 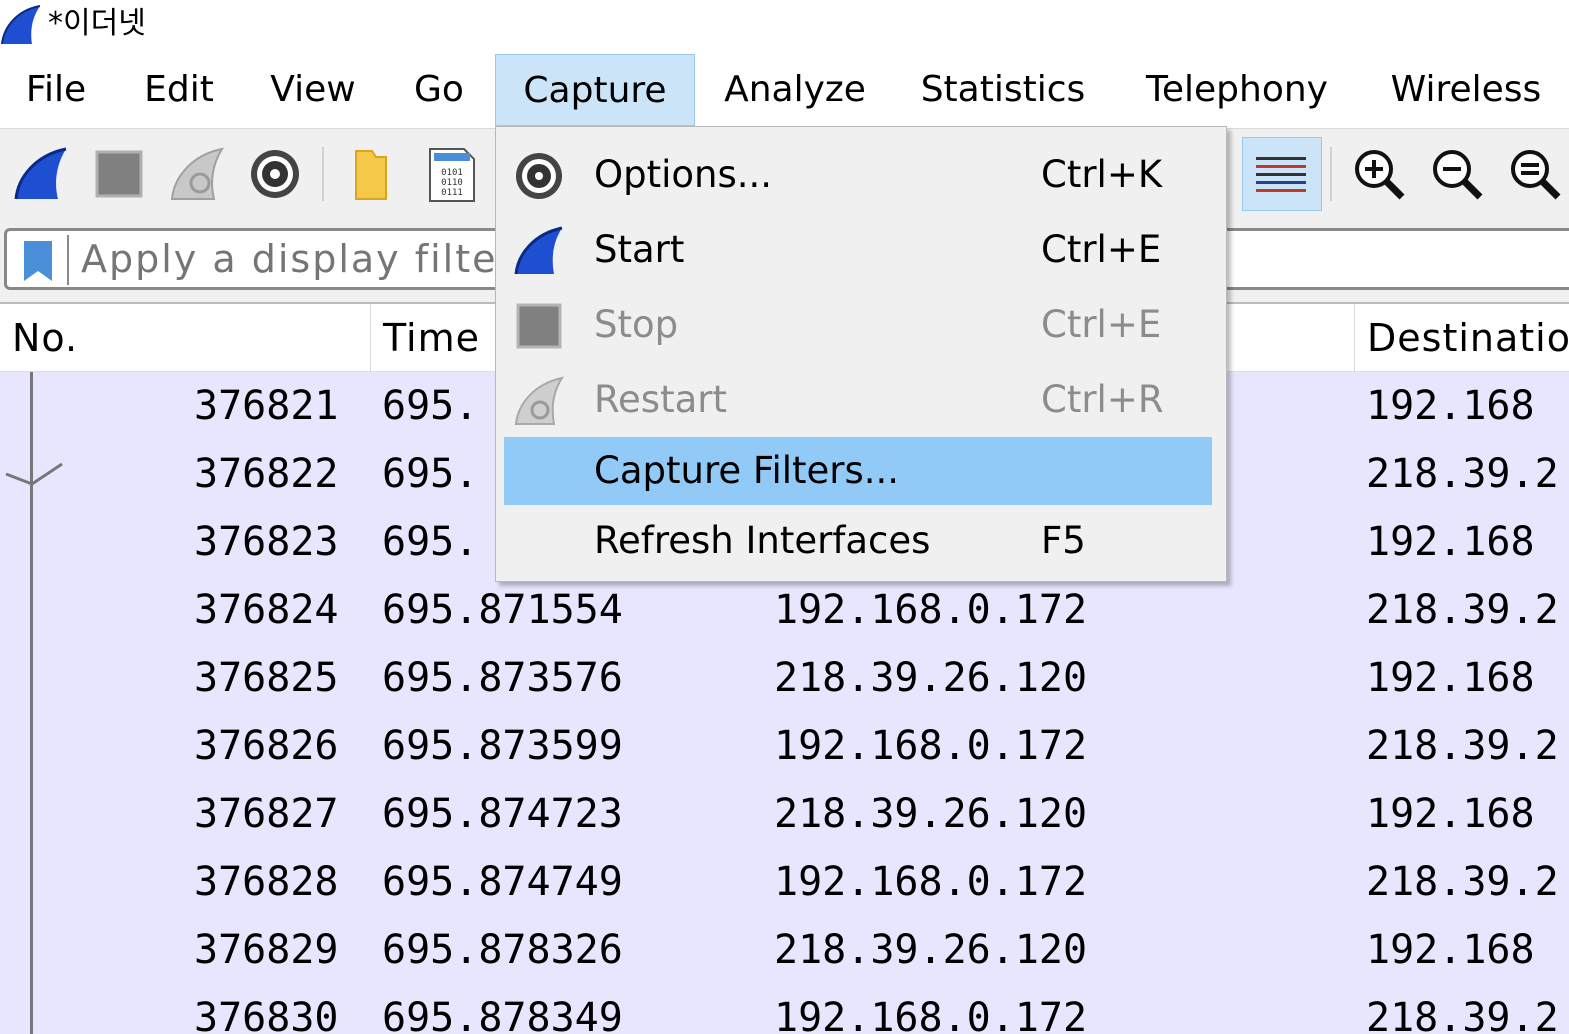 What do you see at coordinates (266, 882) in the screenshot?
I see `packet-no: 376828` at bounding box center [266, 882].